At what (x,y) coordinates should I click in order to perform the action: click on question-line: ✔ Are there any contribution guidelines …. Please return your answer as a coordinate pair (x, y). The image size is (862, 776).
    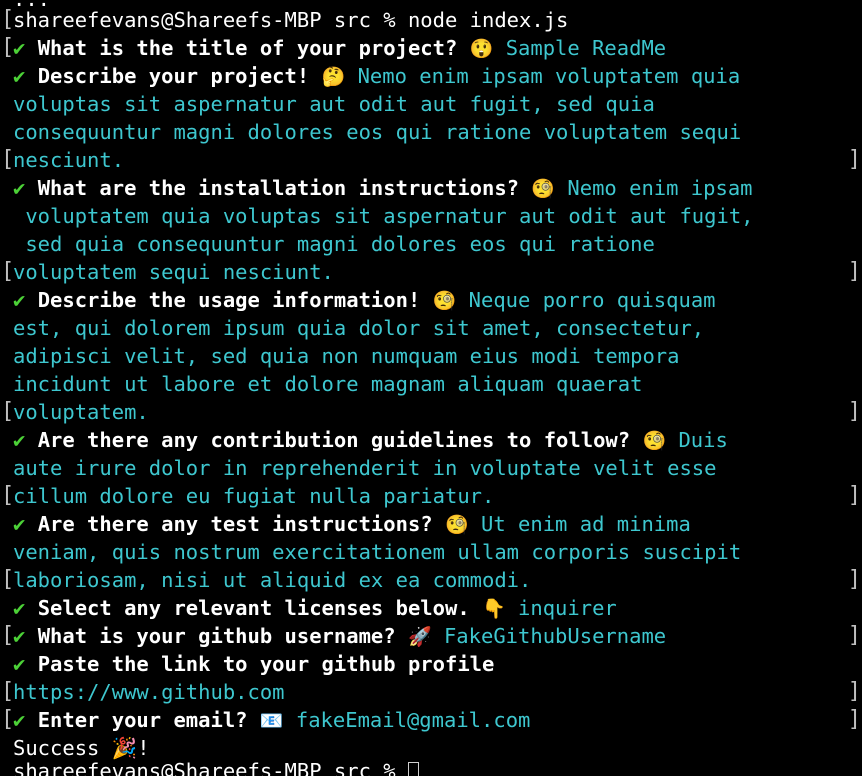
    Looking at the image, I should click on (370, 440).